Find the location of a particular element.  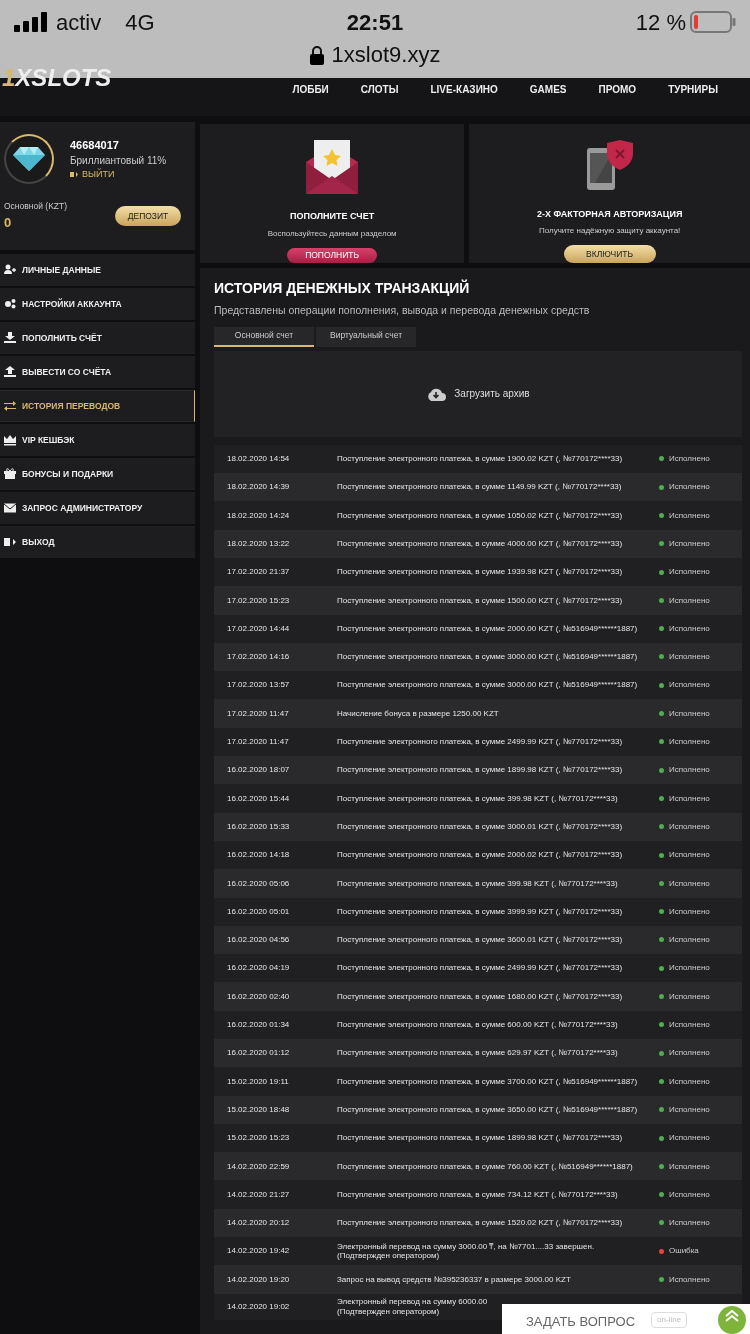

transaction-date: 16.02.2020 02:40 is located at coordinates (258, 996).